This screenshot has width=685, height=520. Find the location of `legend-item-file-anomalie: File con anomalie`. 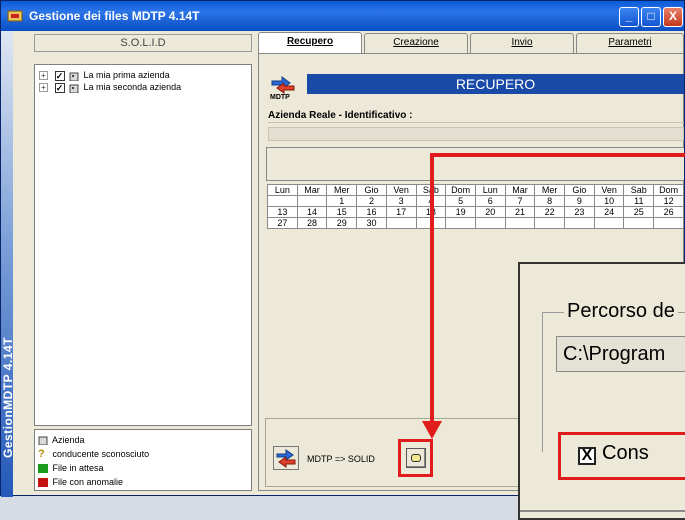

legend-item-file-anomalie: File con anomalie is located at coordinates (80, 482).